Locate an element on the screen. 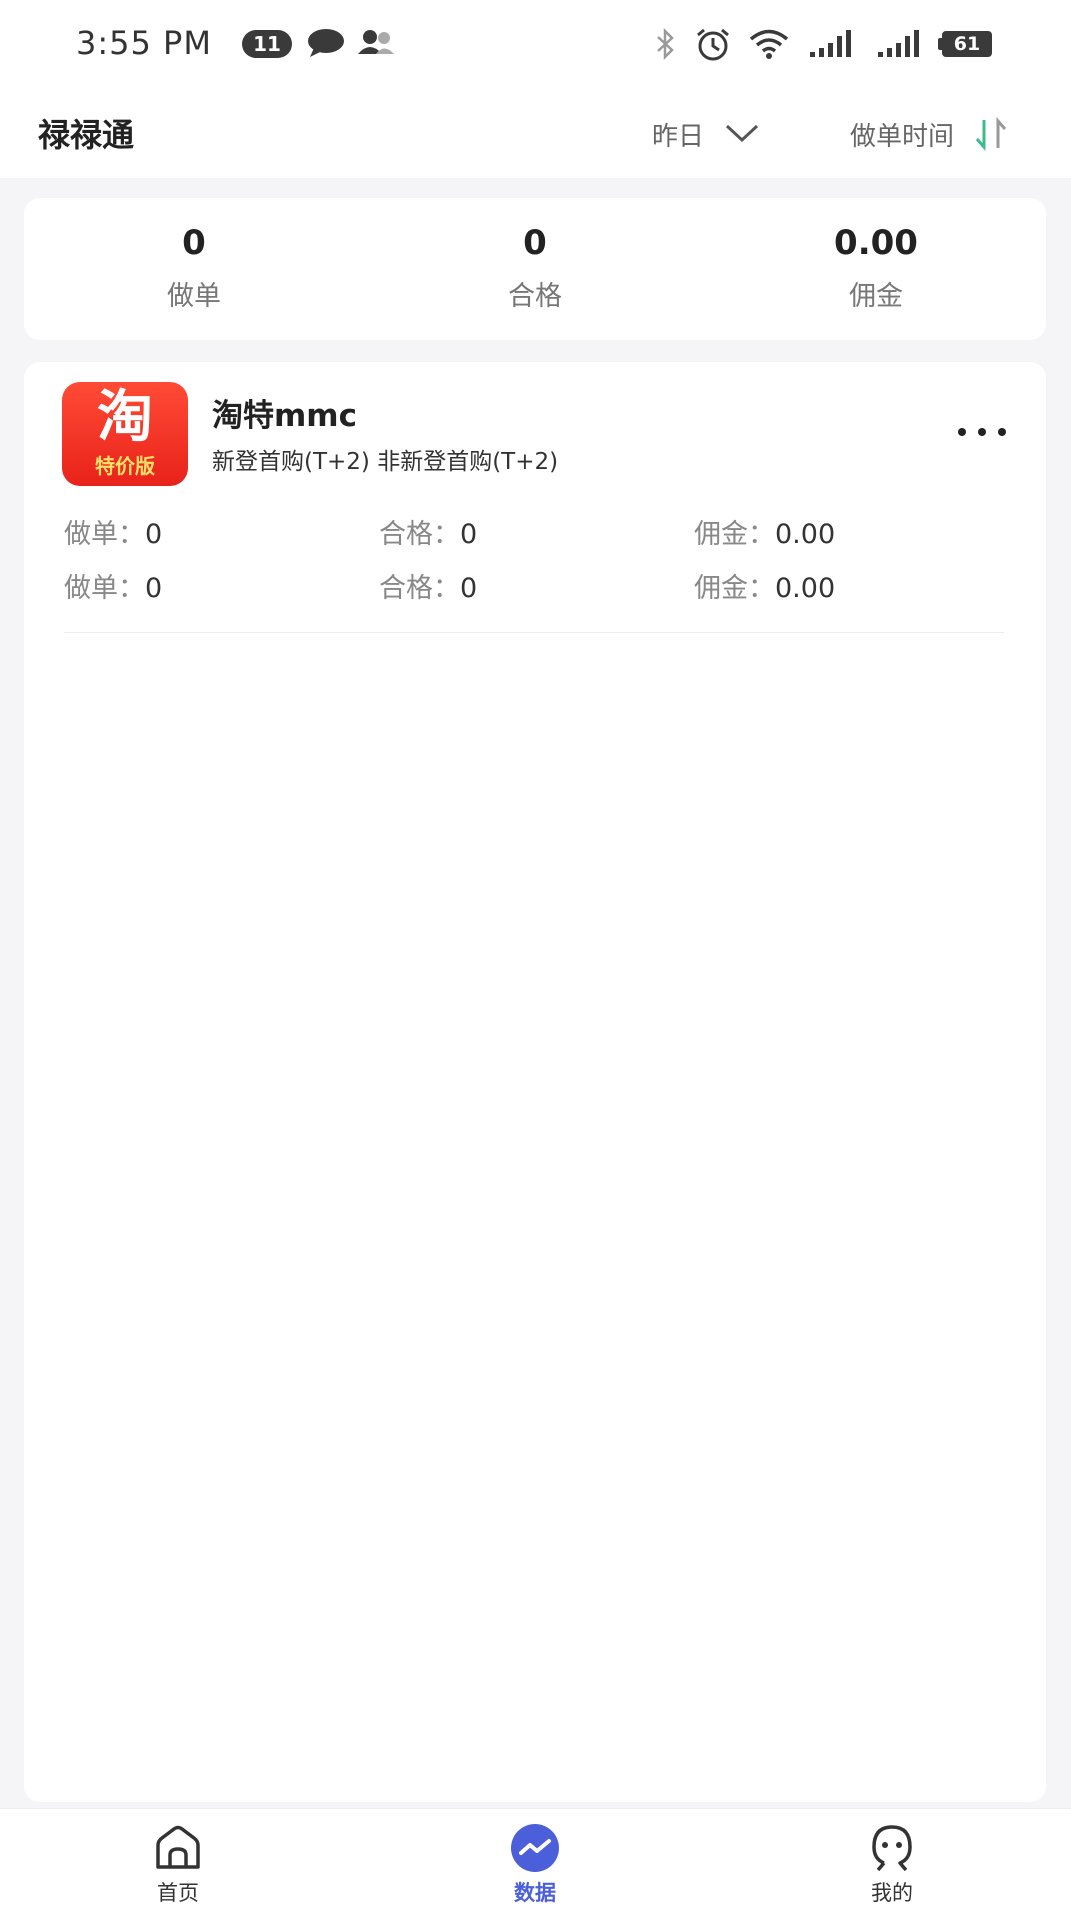 The height and width of the screenshot is (1912, 1071). notification-badge: 11 is located at coordinates (267, 44).